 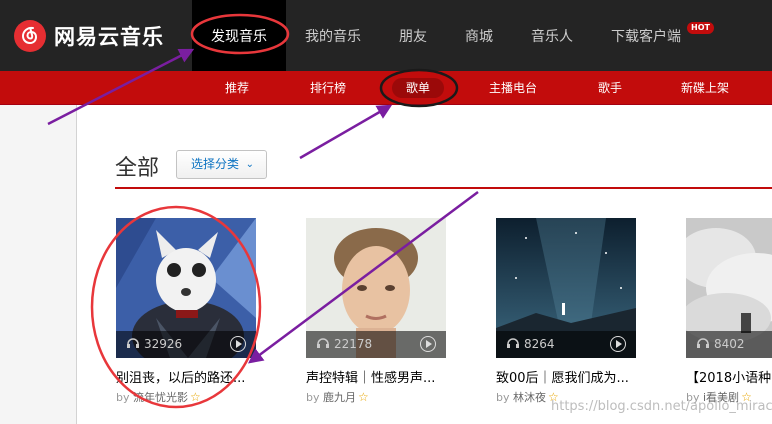 I want to click on main-nav: 发现音乐 我的音乐 朋友 商城 音乐人 下载客户端 HOT, so click(x=453, y=35).